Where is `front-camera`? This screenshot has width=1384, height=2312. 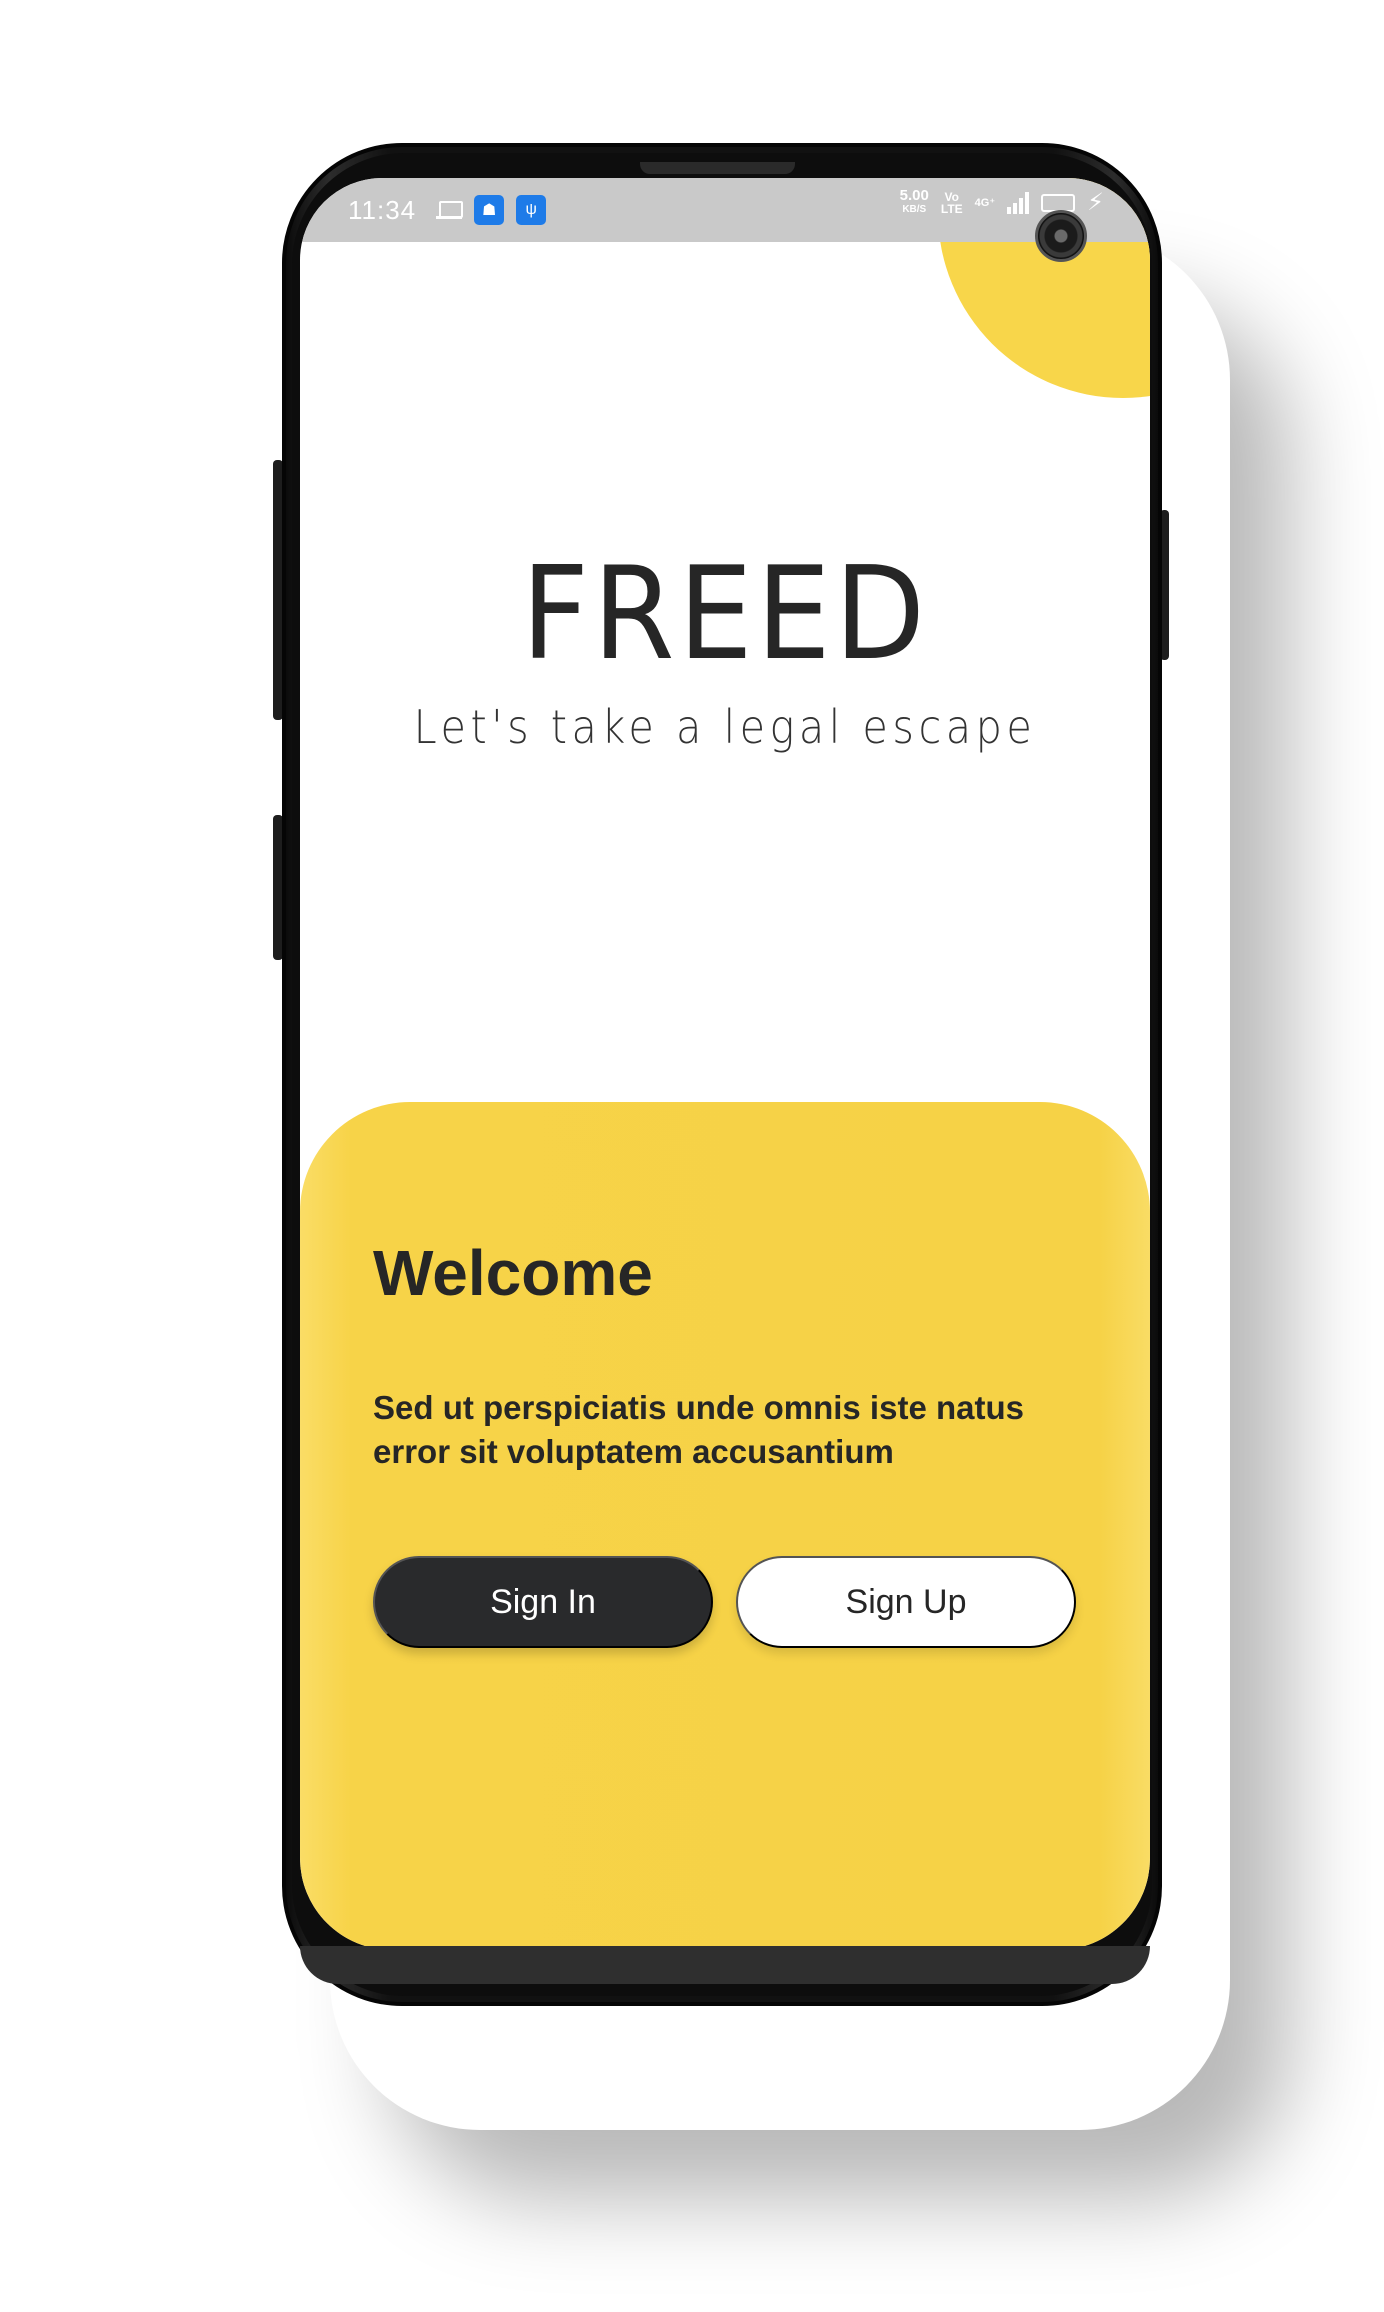 front-camera is located at coordinates (1061, 236).